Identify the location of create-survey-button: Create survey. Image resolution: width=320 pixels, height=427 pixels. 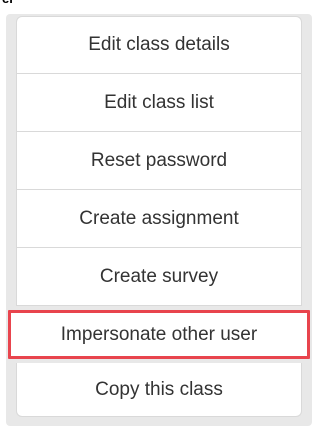
(159, 277).